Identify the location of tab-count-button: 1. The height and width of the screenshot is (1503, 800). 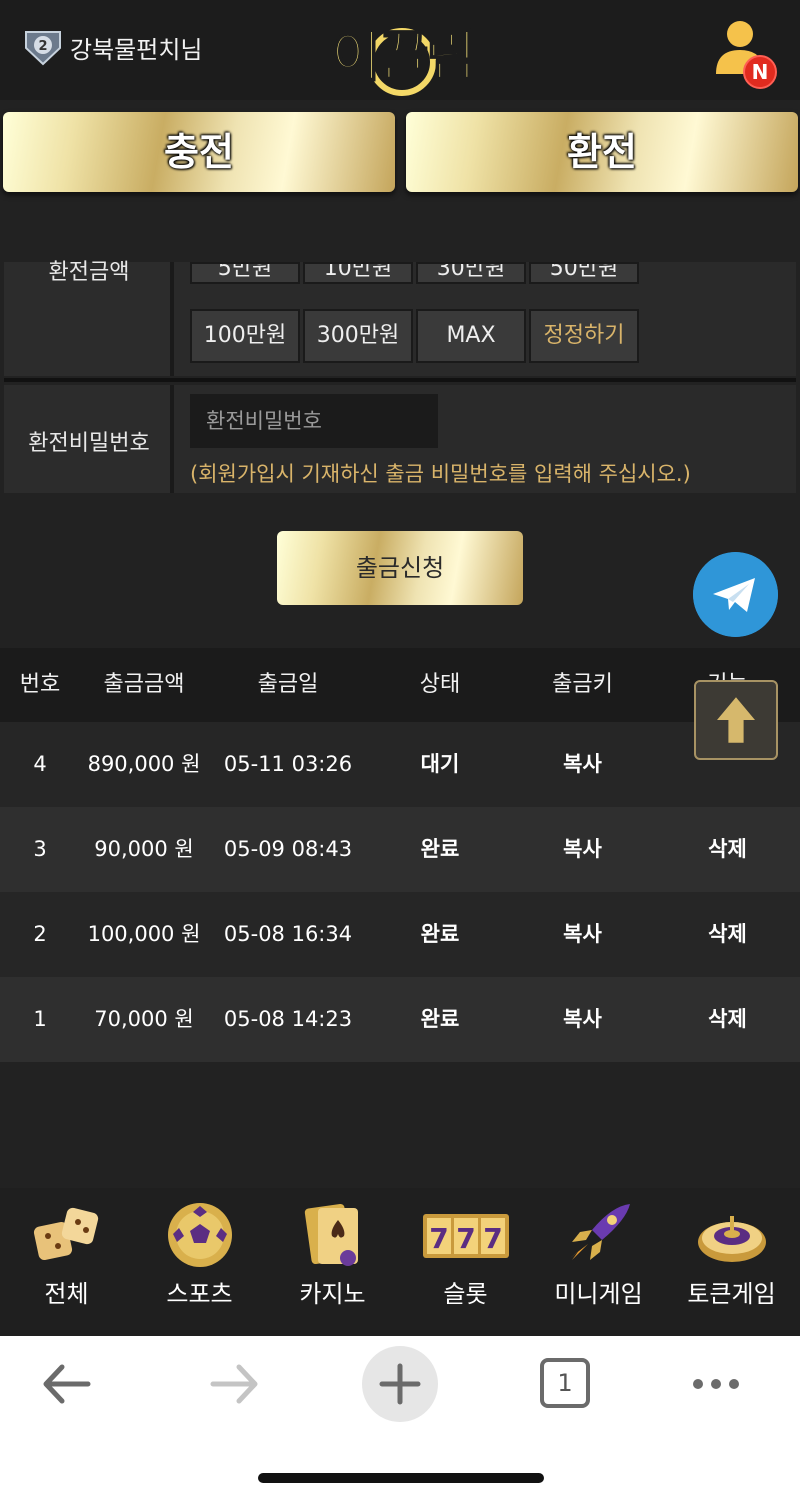
(566, 1384).